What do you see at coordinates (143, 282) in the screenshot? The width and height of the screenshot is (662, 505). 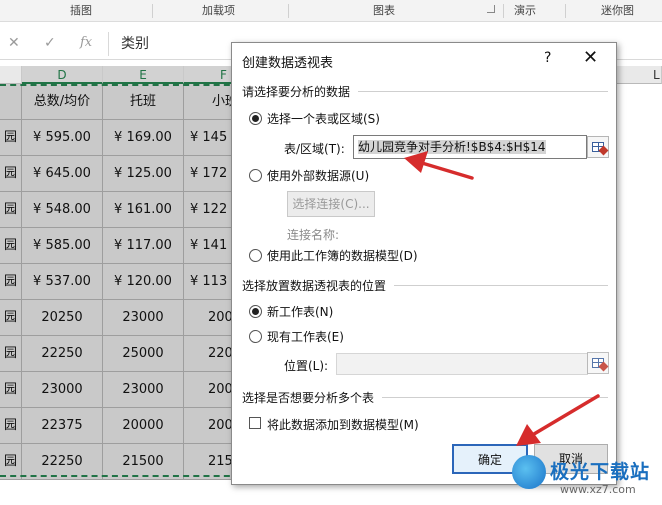 I see `table-cell: ¥ 120.00` at bounding box center [143, 282].